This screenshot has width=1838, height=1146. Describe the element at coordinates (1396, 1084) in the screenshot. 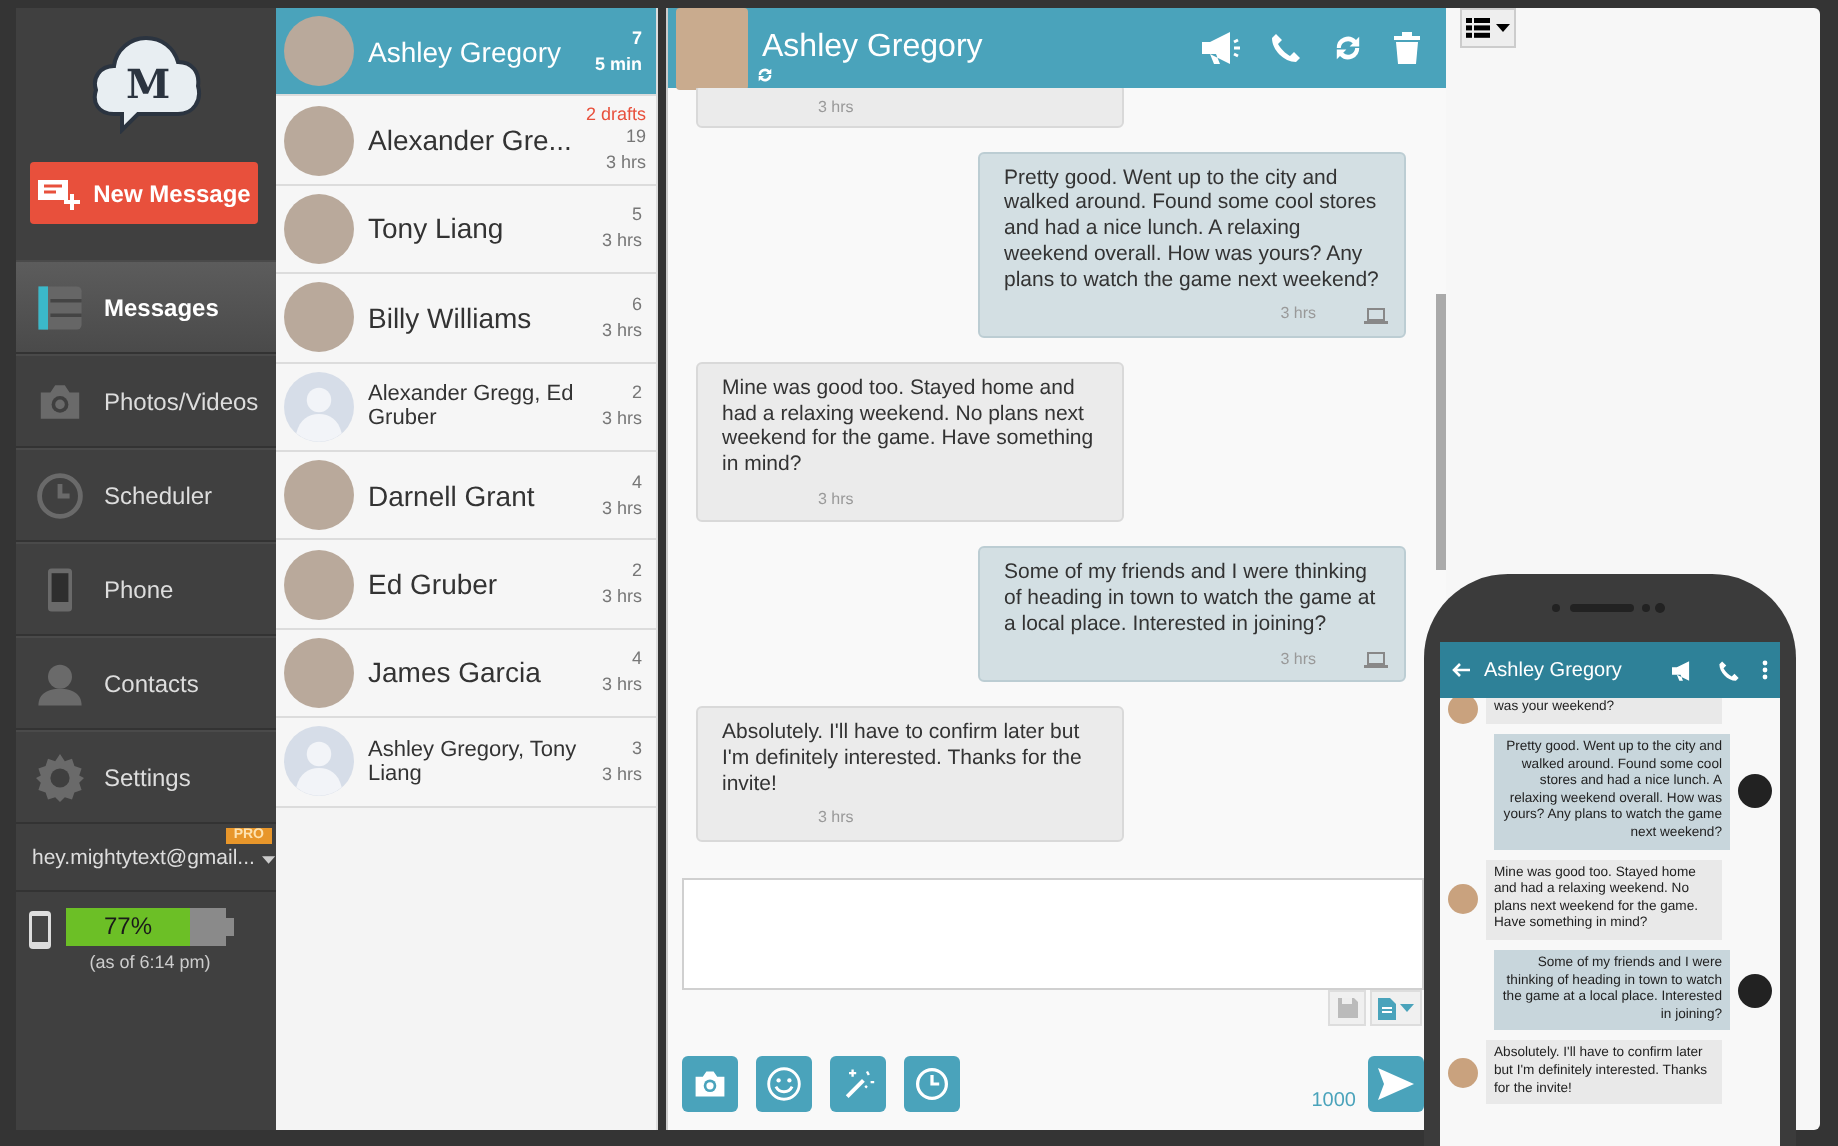

I see `send-button` at that location.